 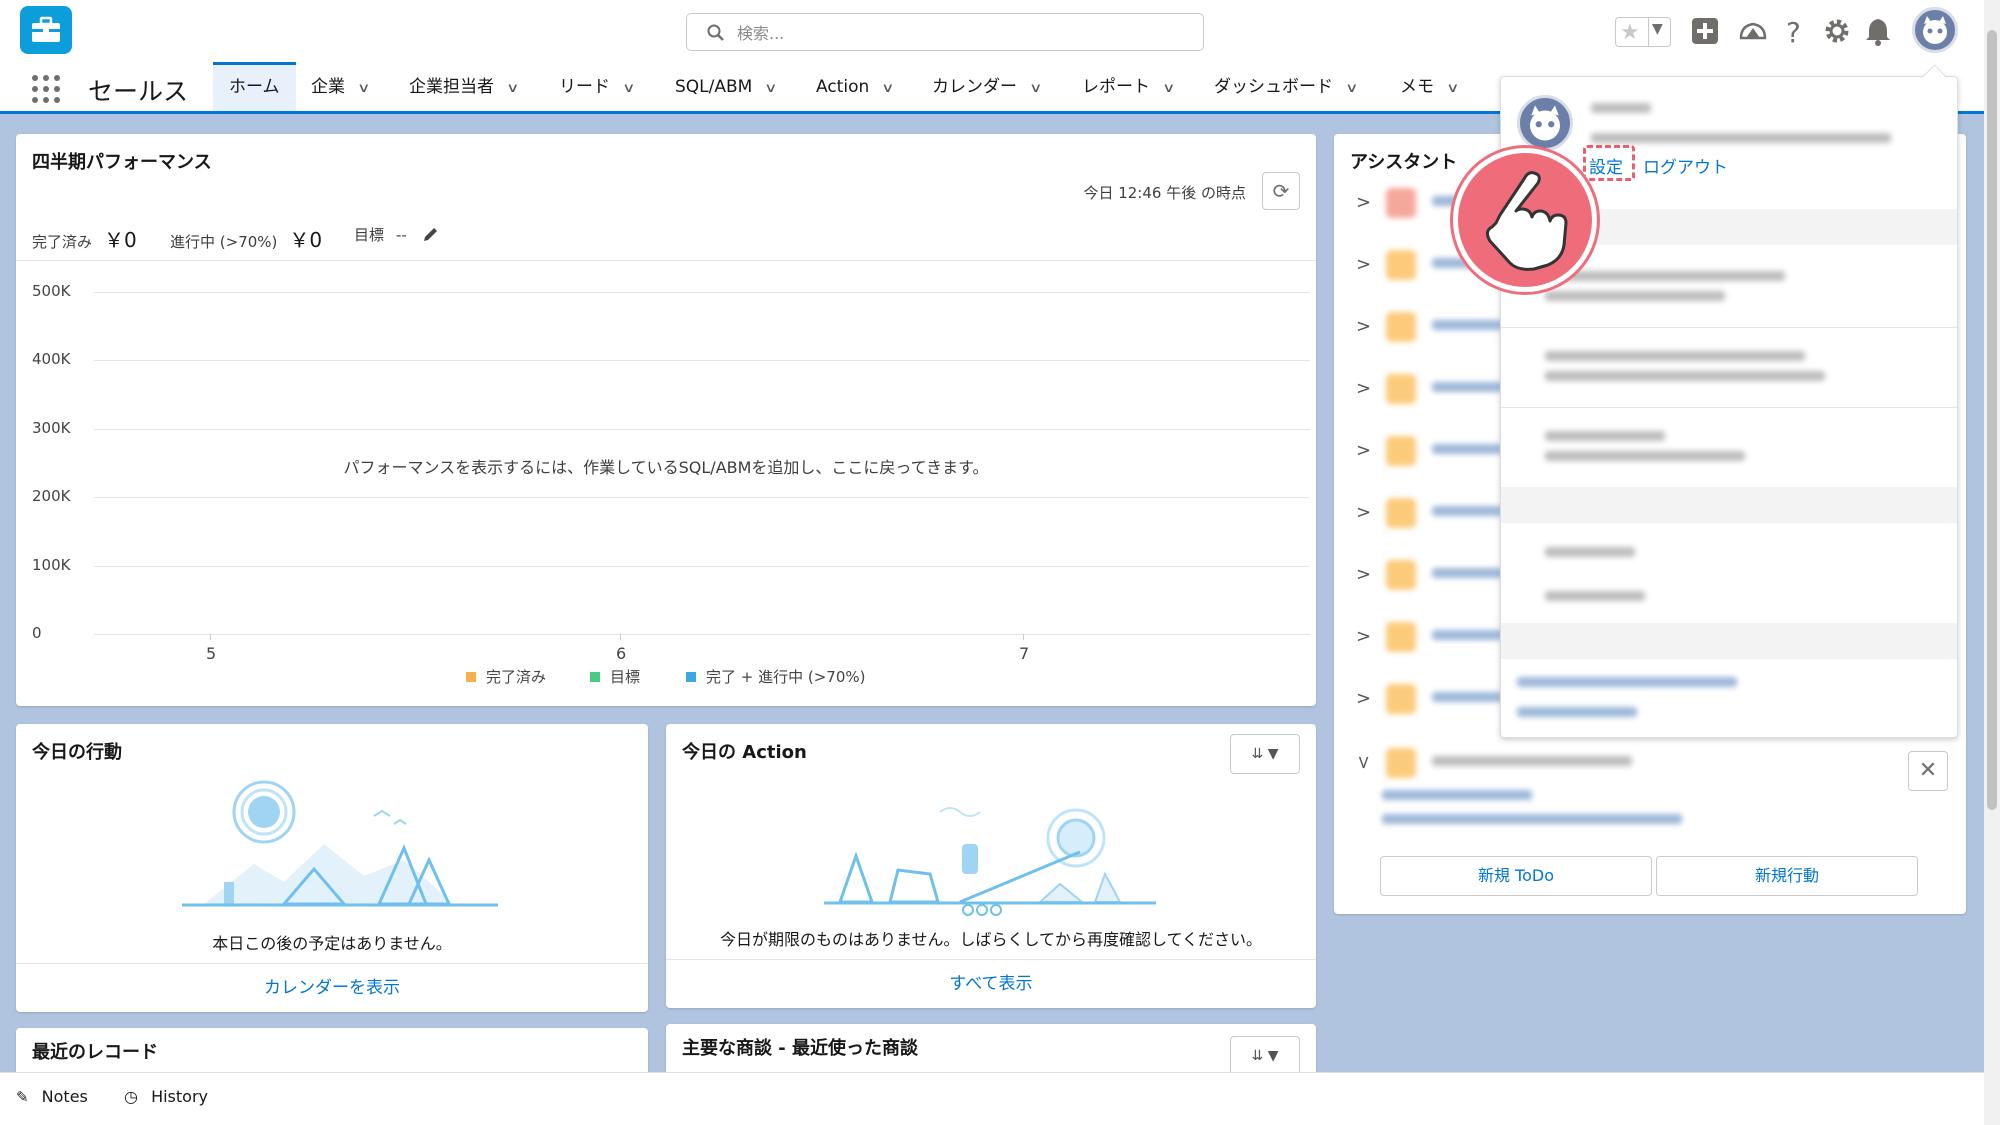 I want to click on global-search, so click(x=945, y=32).